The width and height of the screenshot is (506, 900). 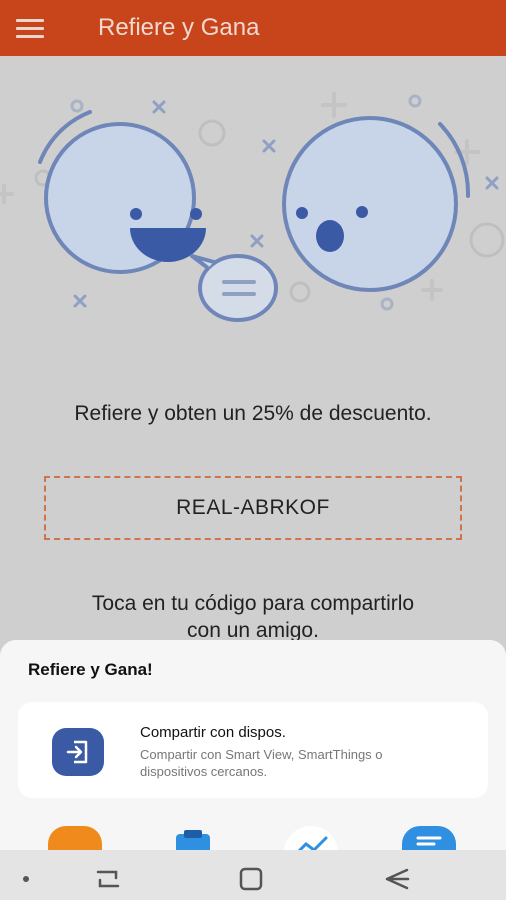 What do you see at coordinates (26, 879) in the screenshot?
I see `nav-dot-icon` at bounding box center [26, 879].